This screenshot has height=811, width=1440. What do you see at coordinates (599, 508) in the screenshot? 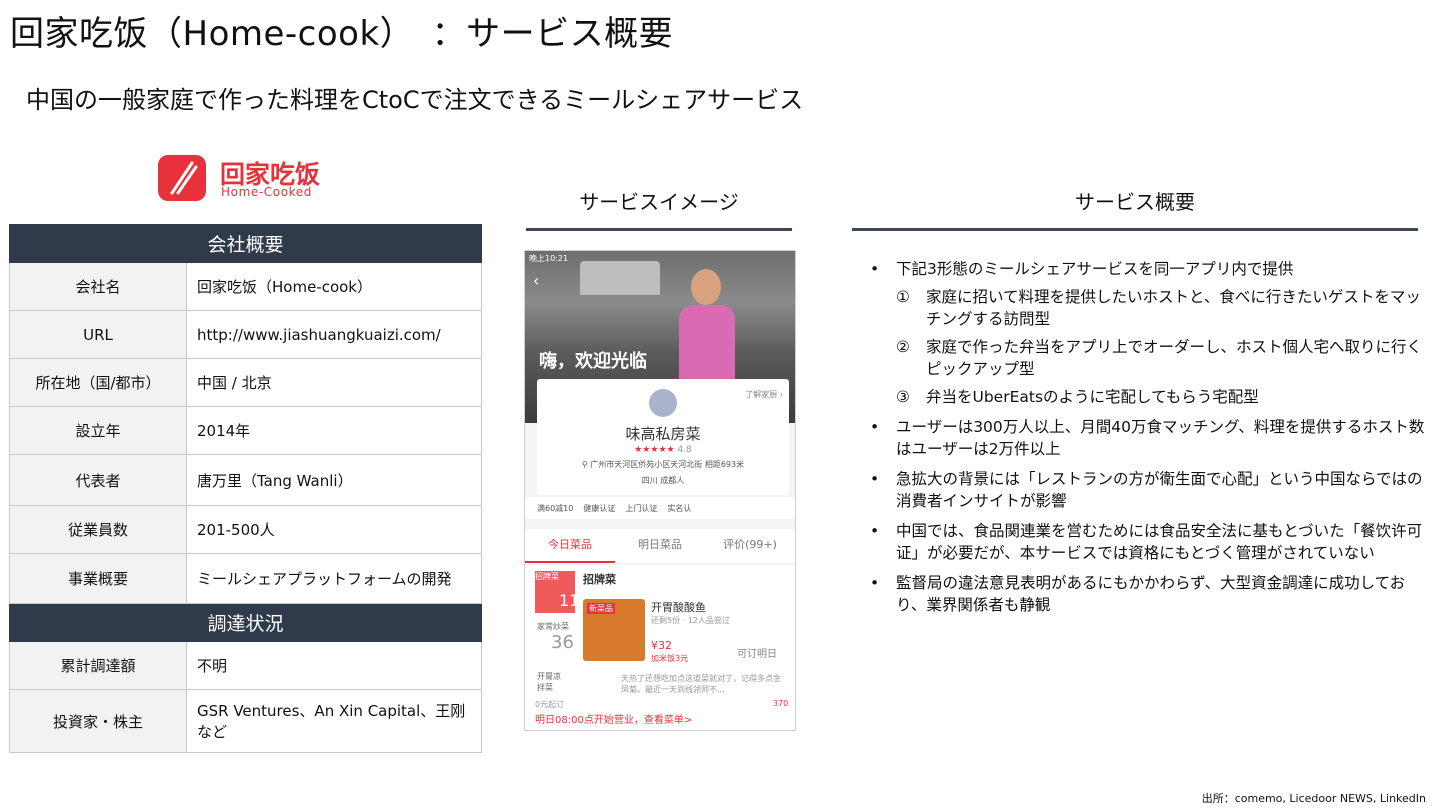
I see `badge: 健康认证` at bounding box center [599, 508].